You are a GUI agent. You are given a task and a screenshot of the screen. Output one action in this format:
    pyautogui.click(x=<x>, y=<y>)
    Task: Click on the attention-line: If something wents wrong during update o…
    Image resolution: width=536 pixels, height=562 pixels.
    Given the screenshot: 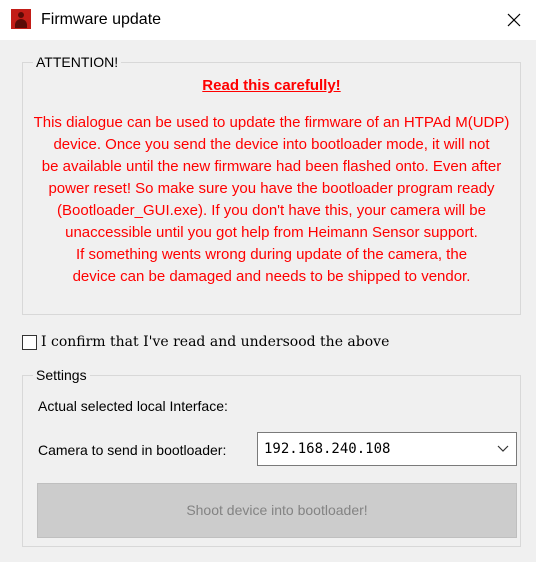 What is the action you would take?
    pyautogui.click(x=271, y=254)
    